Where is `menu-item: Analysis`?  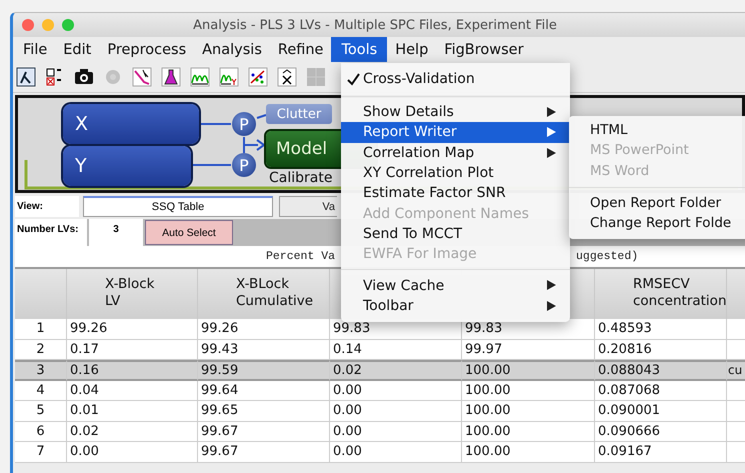
menu-item: Analysis is located at coordinates (232, 49).